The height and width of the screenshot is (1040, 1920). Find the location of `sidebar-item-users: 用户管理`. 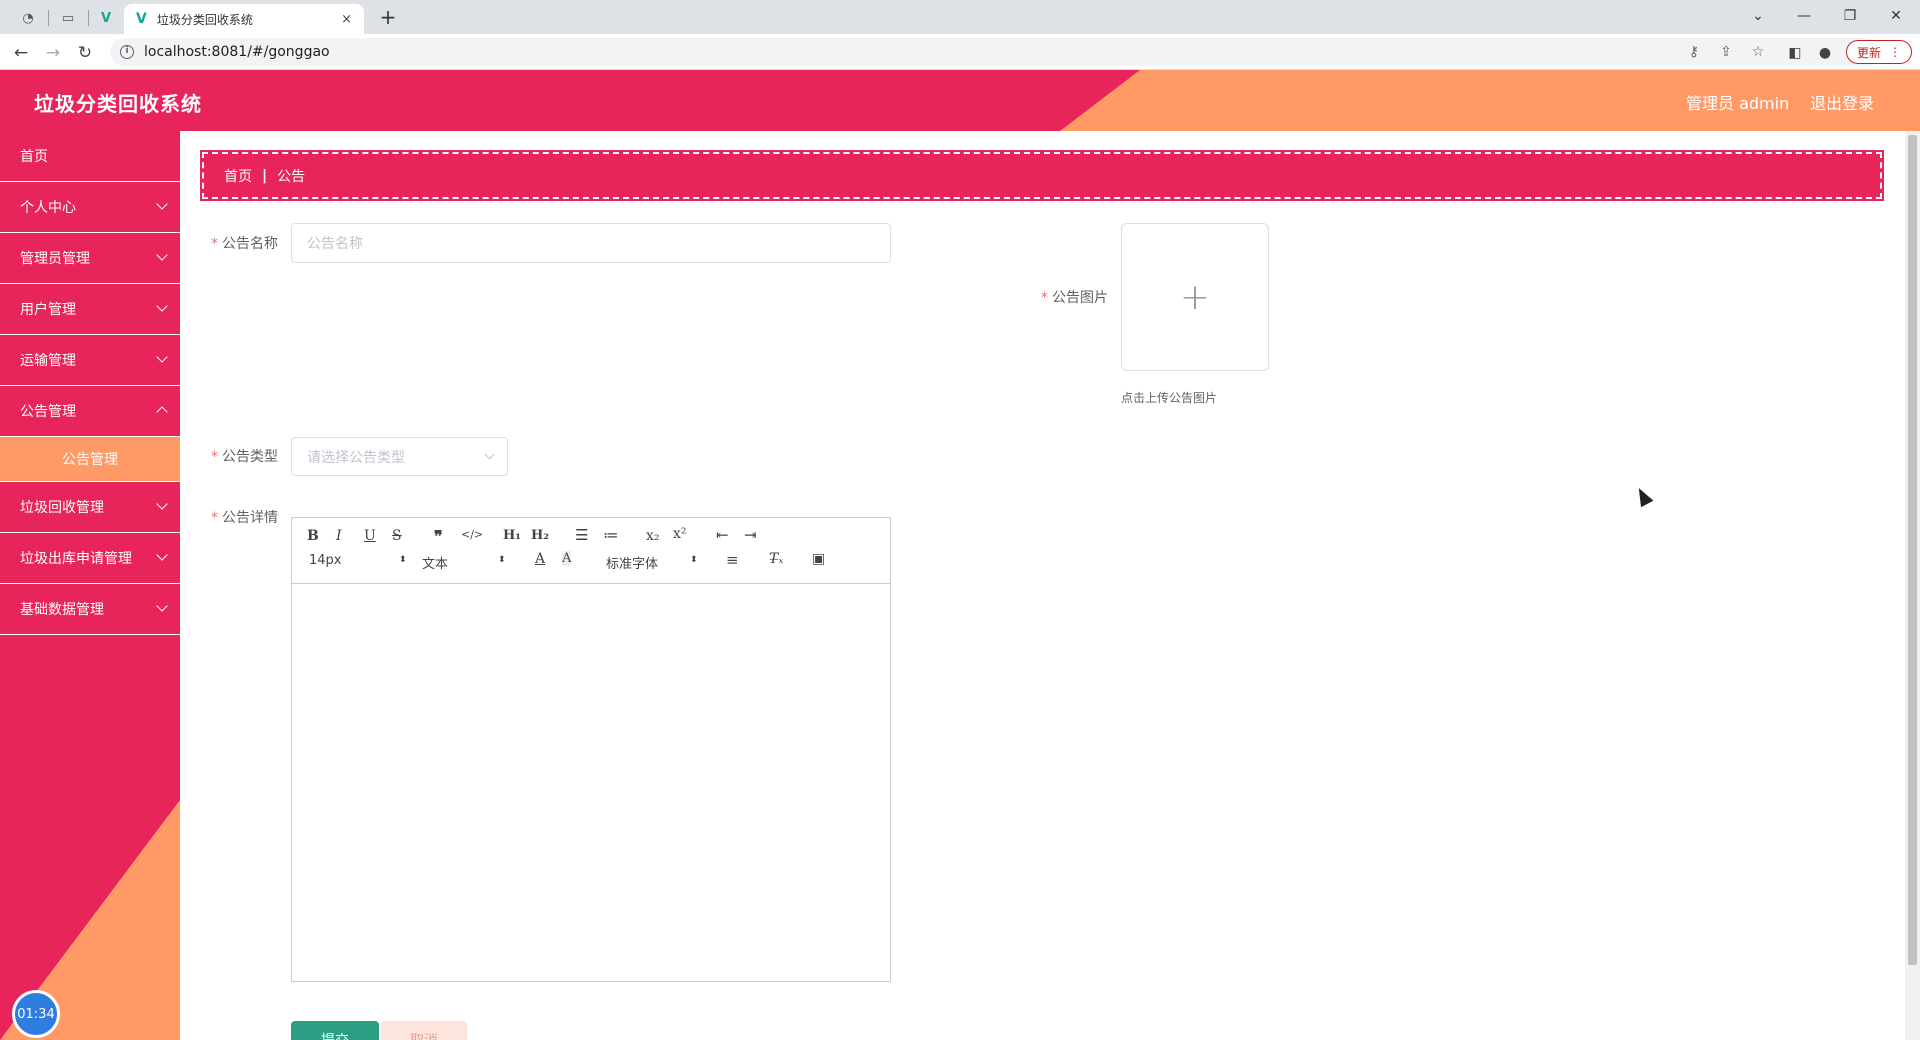

sidebar-item-users: 用户管理 is located at coordinates (90, 309).